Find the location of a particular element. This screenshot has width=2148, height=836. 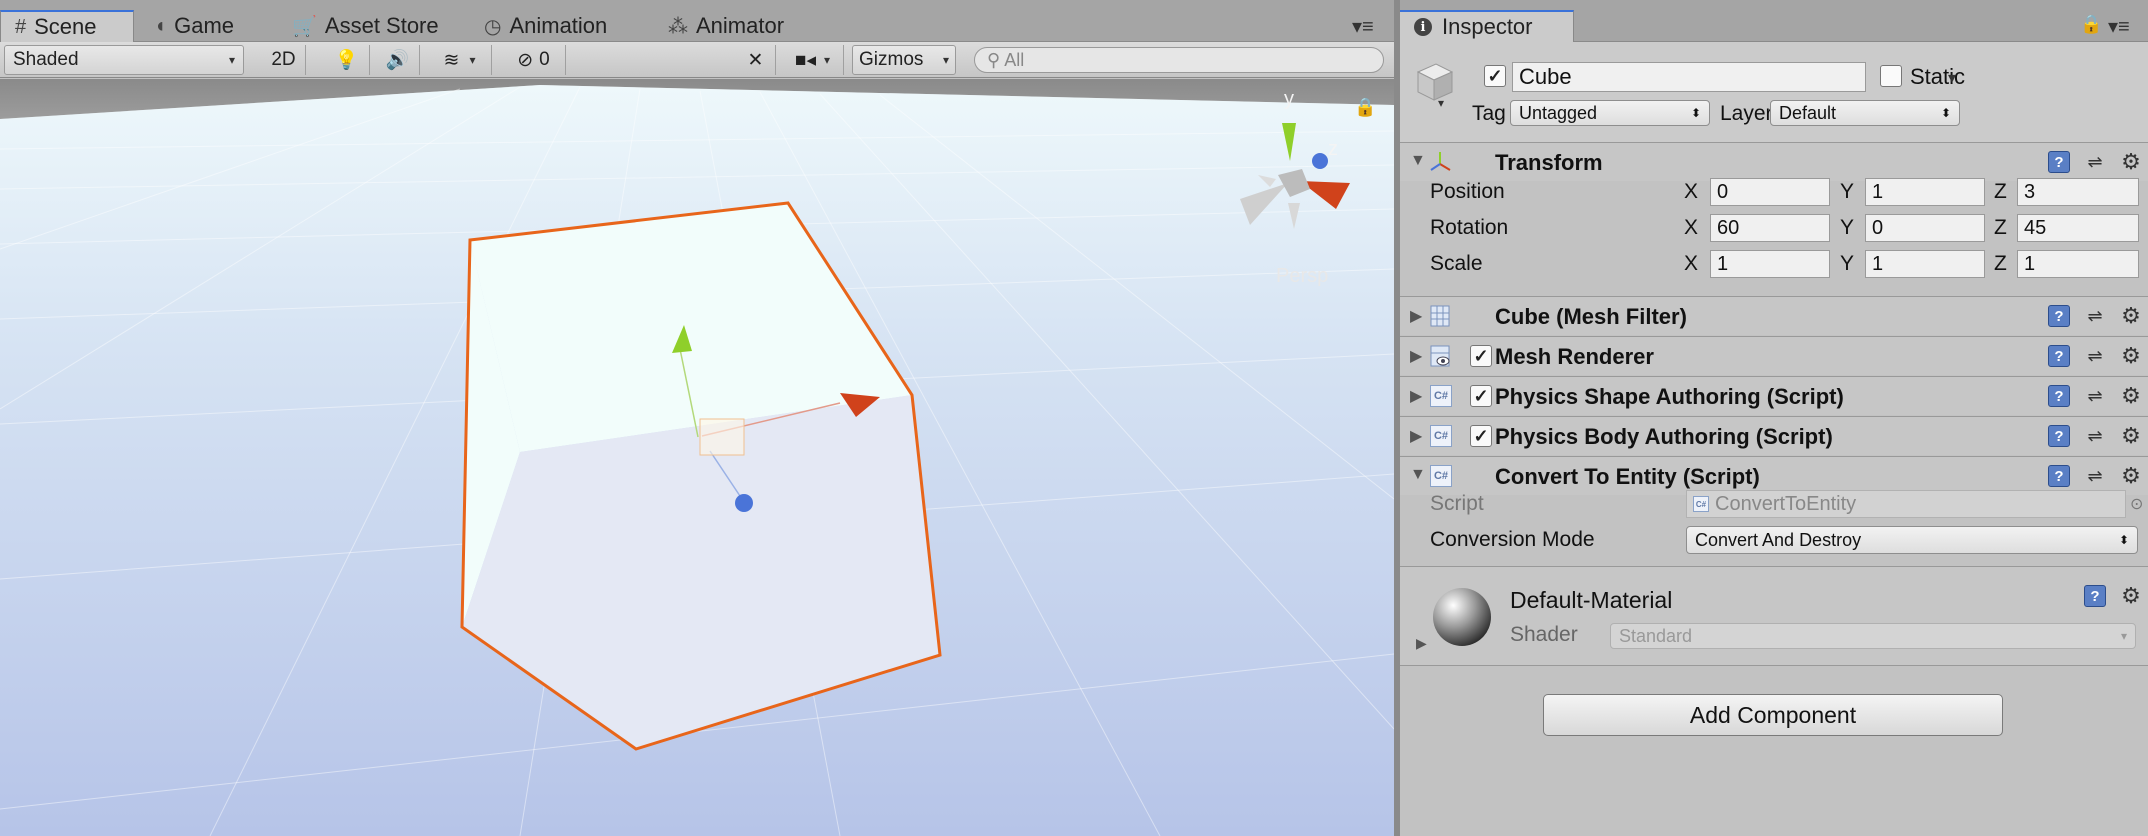

rotation-z-field: 45 is located at coordinates (2078, 228).